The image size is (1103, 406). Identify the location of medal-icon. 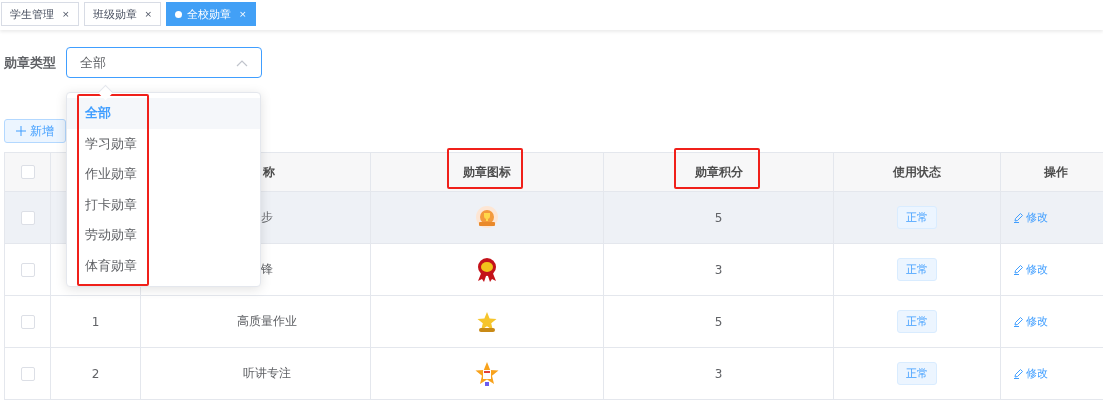
(487, 217).